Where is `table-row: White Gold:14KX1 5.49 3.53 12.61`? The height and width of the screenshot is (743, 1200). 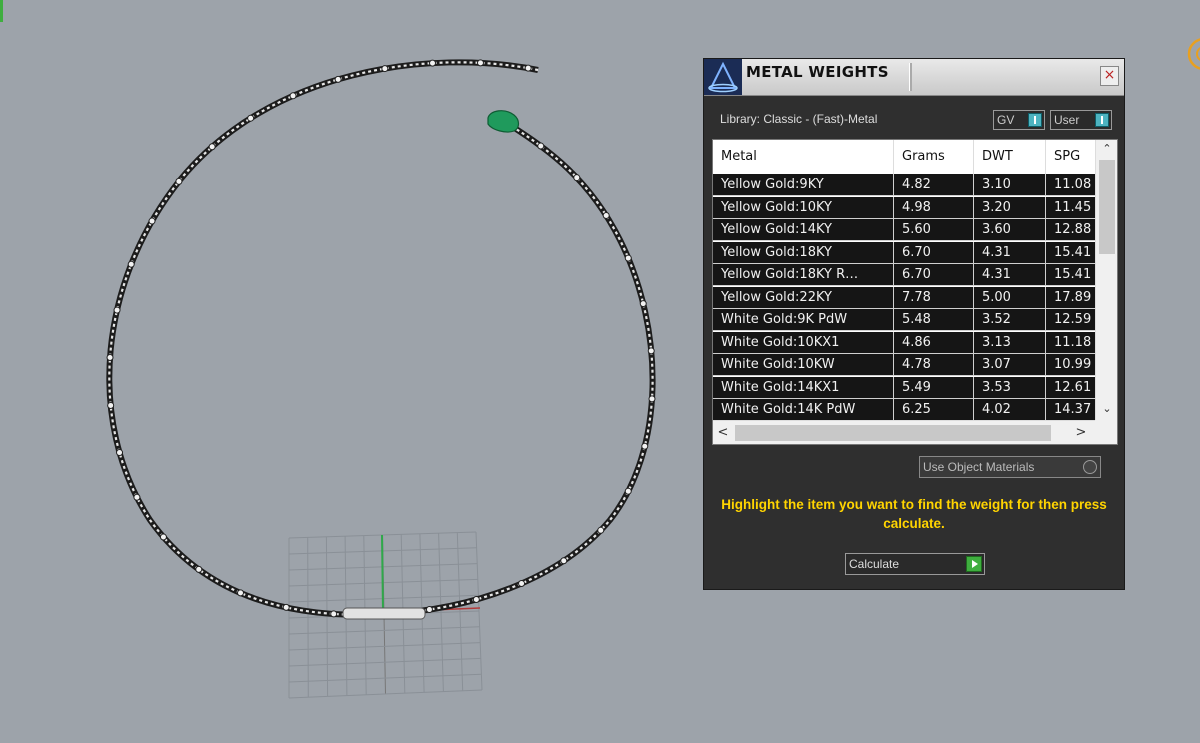
table-row: White Gold:14KX1 5.49 3.53 12.61 is located at coordinates (904, 387).